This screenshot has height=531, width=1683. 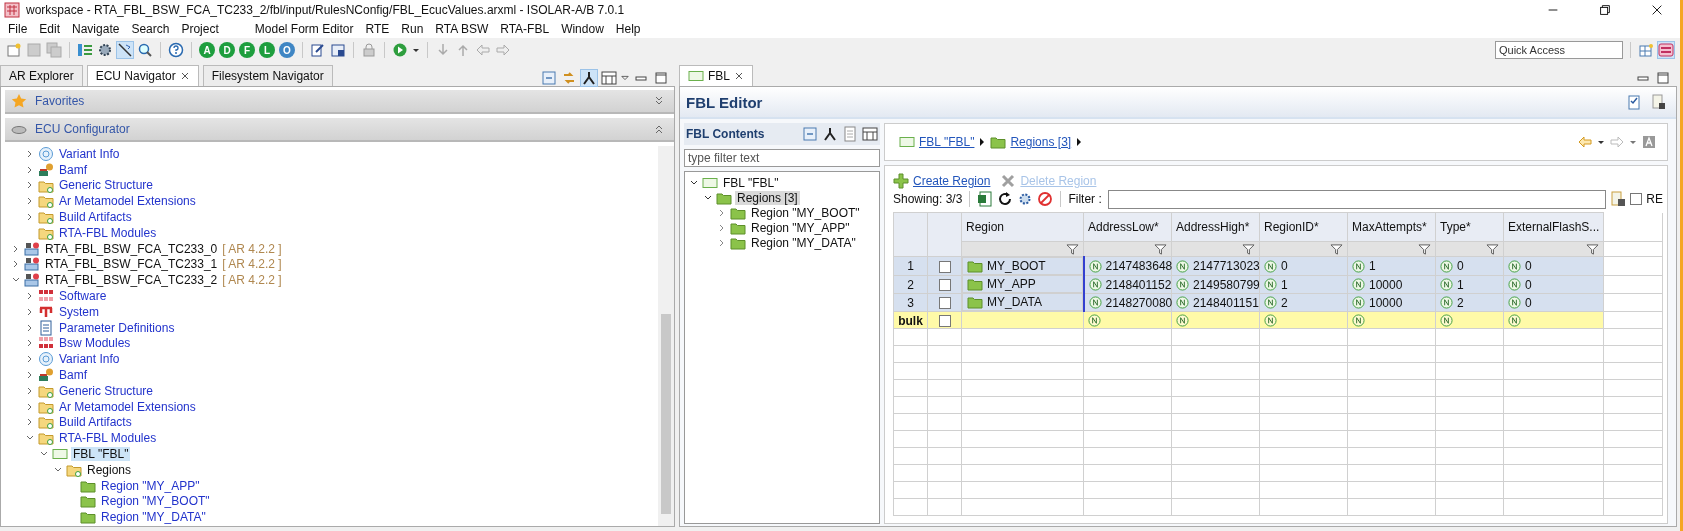 I want to click on restore-icon, so click(x=1605, y=10).